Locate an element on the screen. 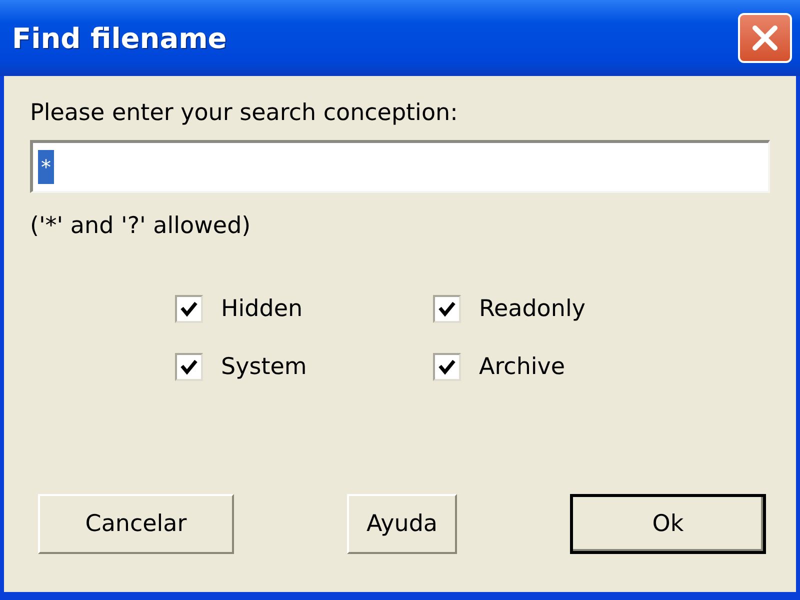 The height and width of the screenshot is (600, 800). window-title: Find filename is located at coordinates (119, 38).